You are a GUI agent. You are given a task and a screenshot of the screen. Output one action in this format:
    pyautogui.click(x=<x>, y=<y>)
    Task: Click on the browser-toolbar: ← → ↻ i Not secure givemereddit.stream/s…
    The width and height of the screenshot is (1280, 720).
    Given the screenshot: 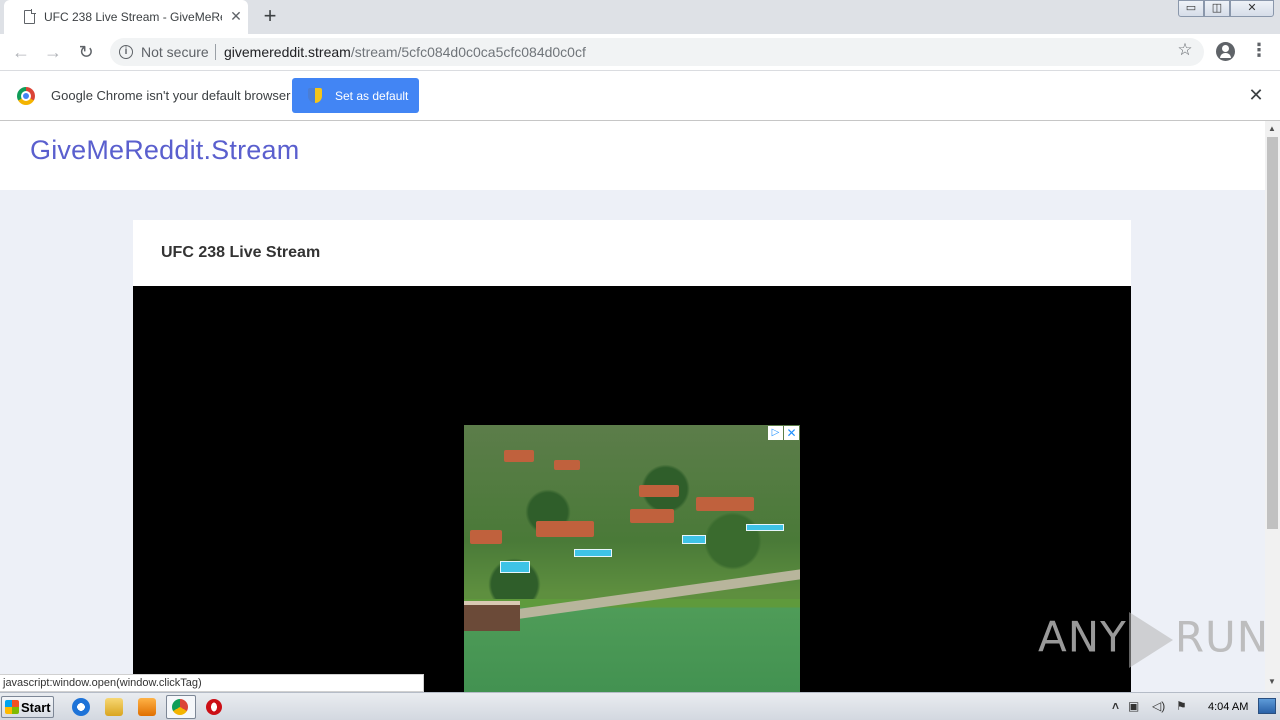 What is the action you would take?
    pyautogui.click(x=640, y=52)
    